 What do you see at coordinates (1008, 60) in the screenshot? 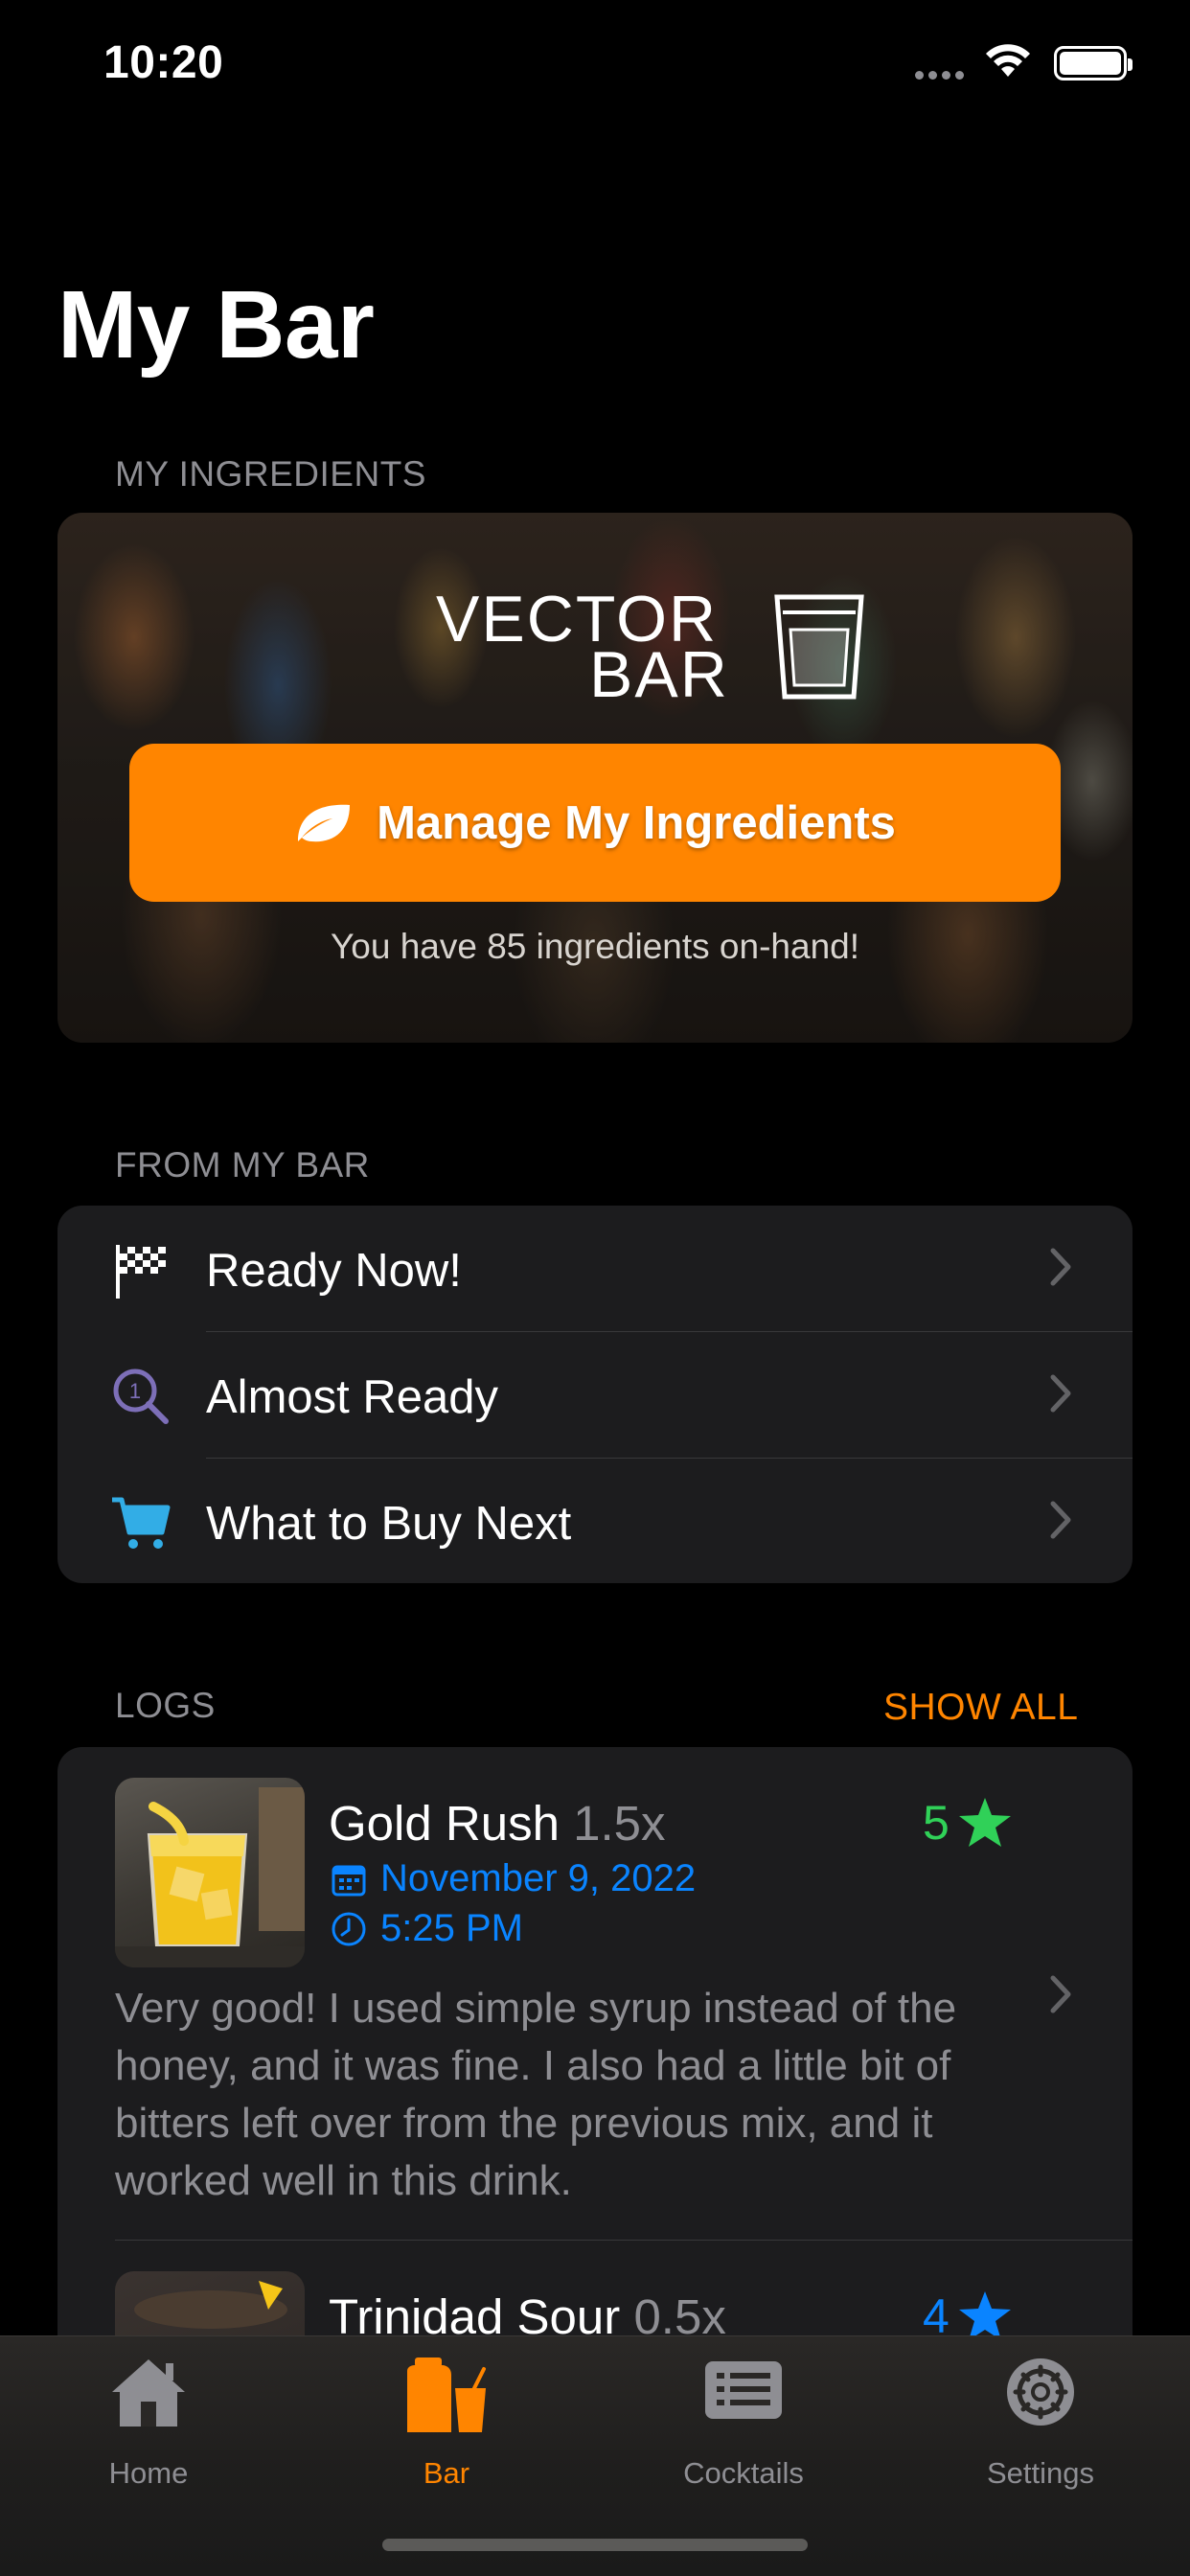
I see `wifi-icon` at bounding box center [1008, 60].